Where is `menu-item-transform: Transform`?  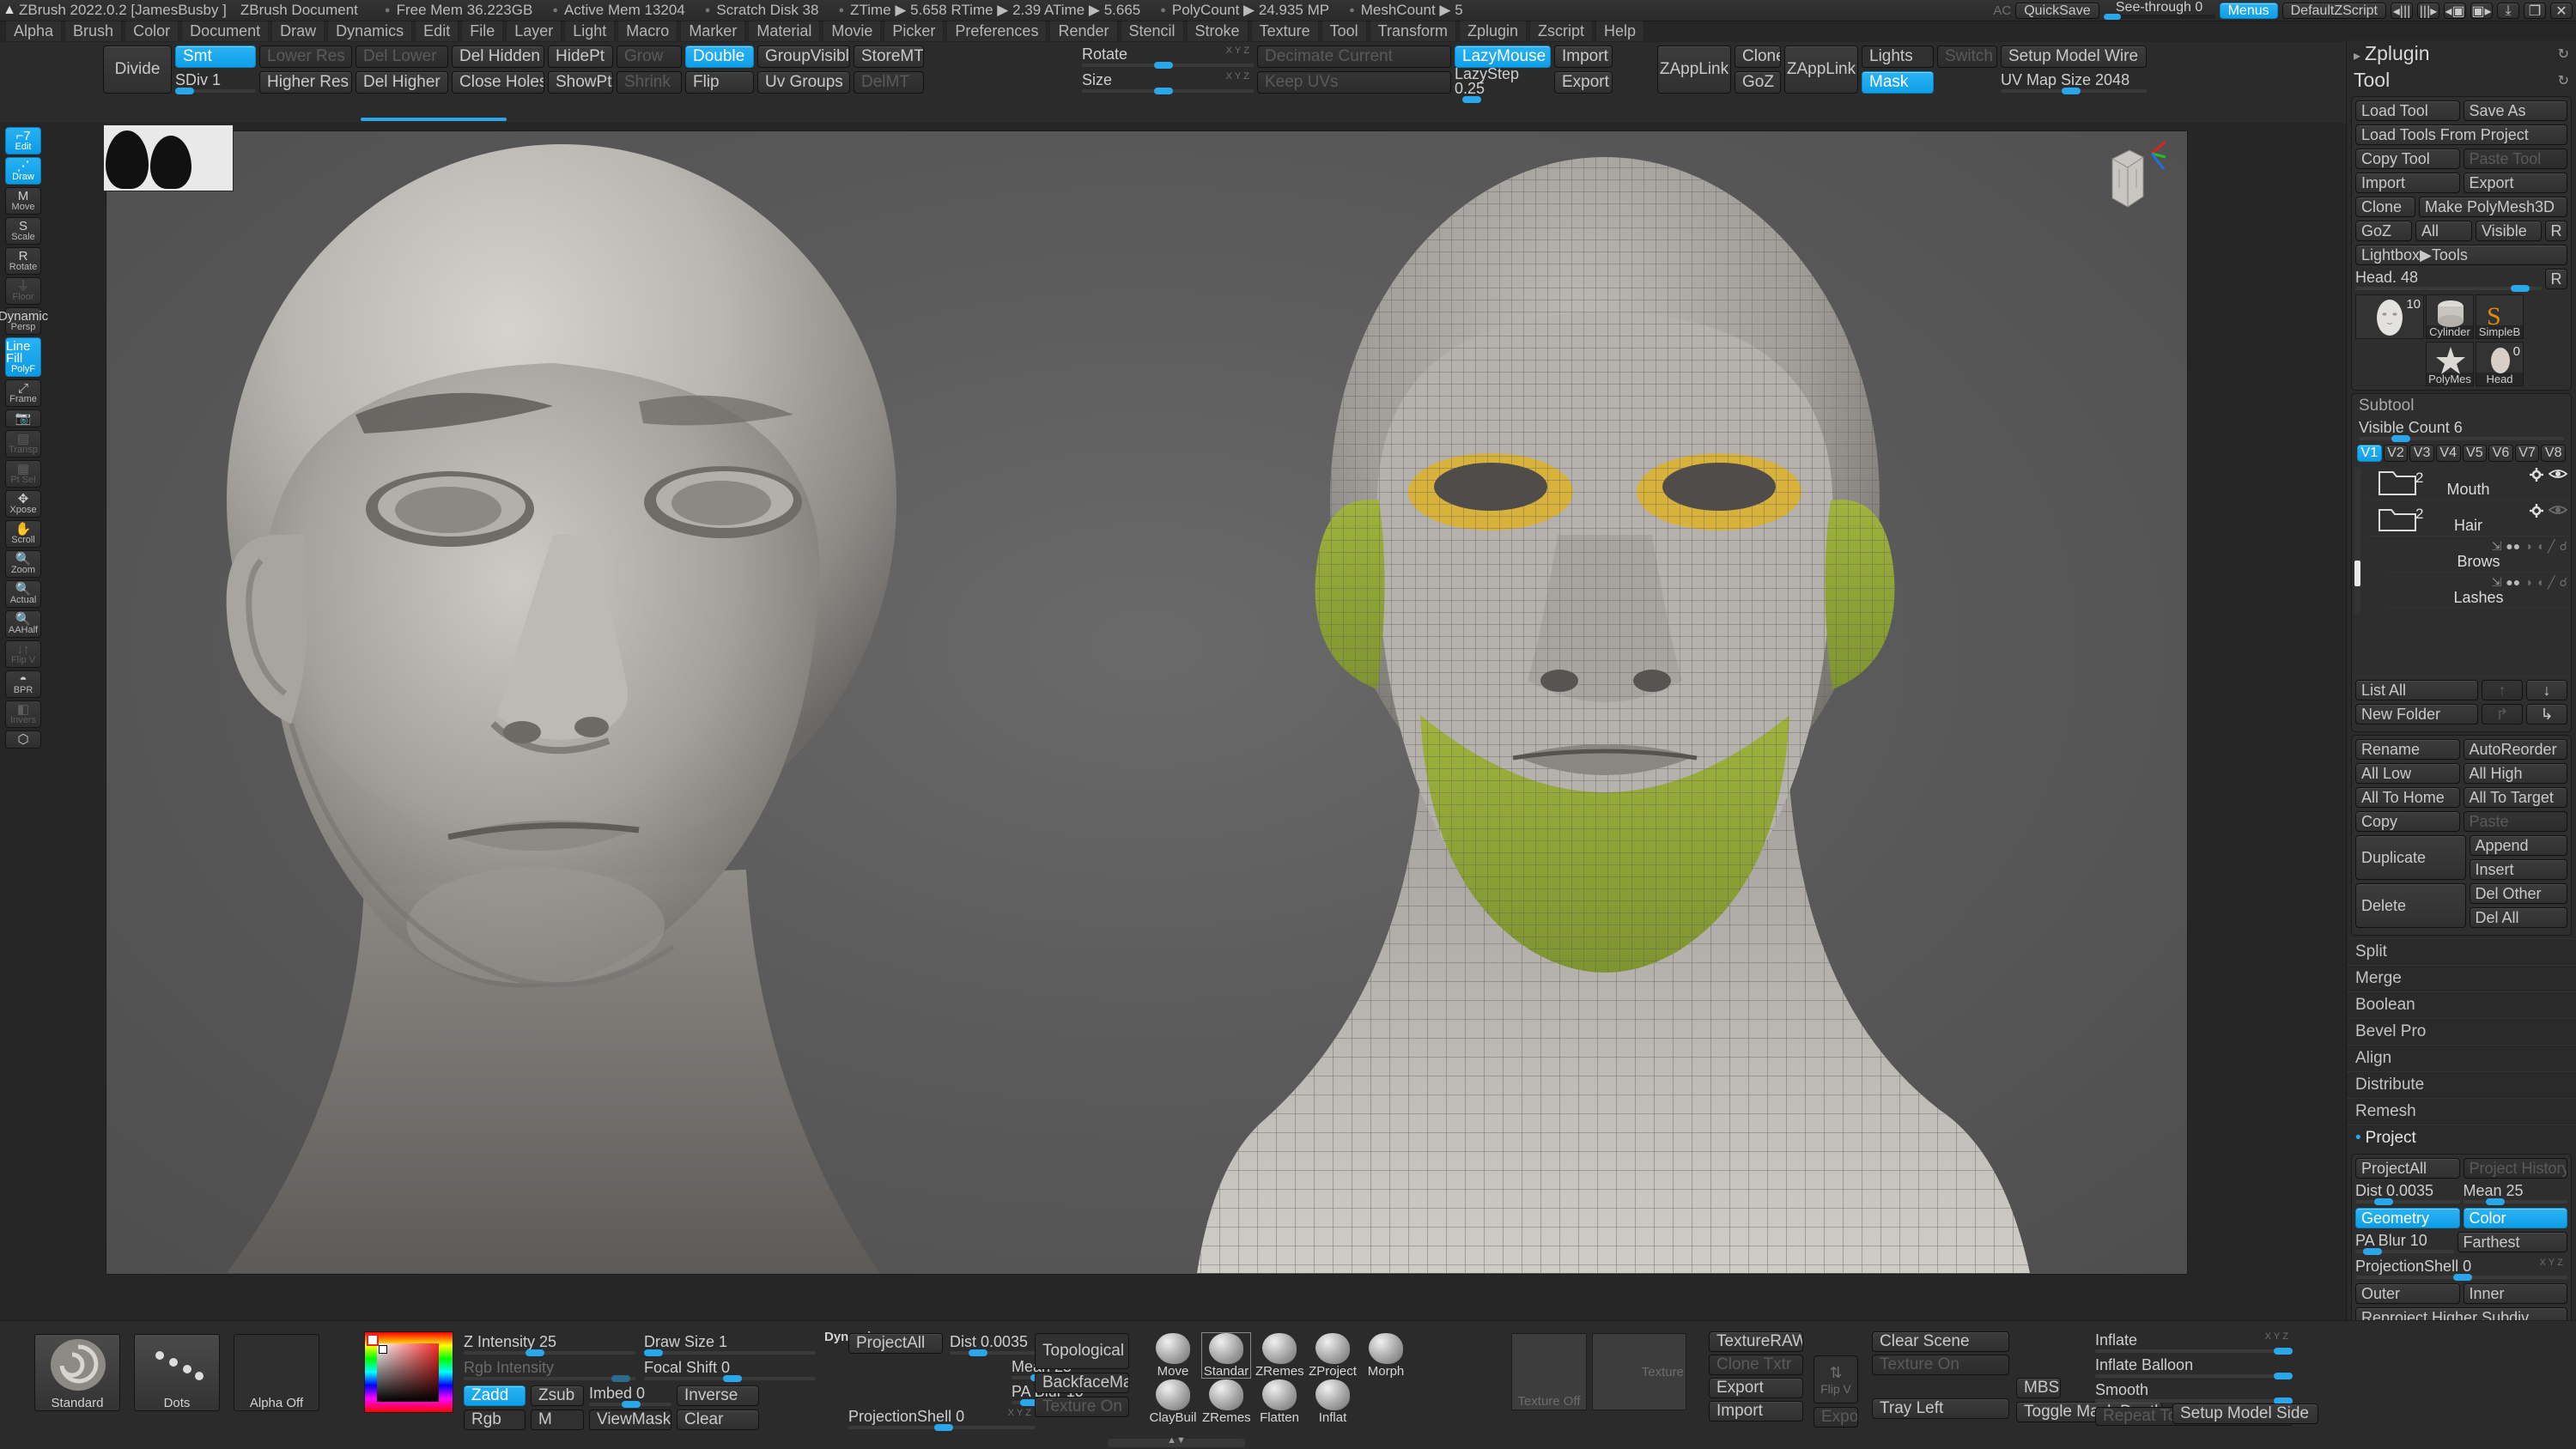
menu-item-transform: Transform is located at coordinates (1412, 31).